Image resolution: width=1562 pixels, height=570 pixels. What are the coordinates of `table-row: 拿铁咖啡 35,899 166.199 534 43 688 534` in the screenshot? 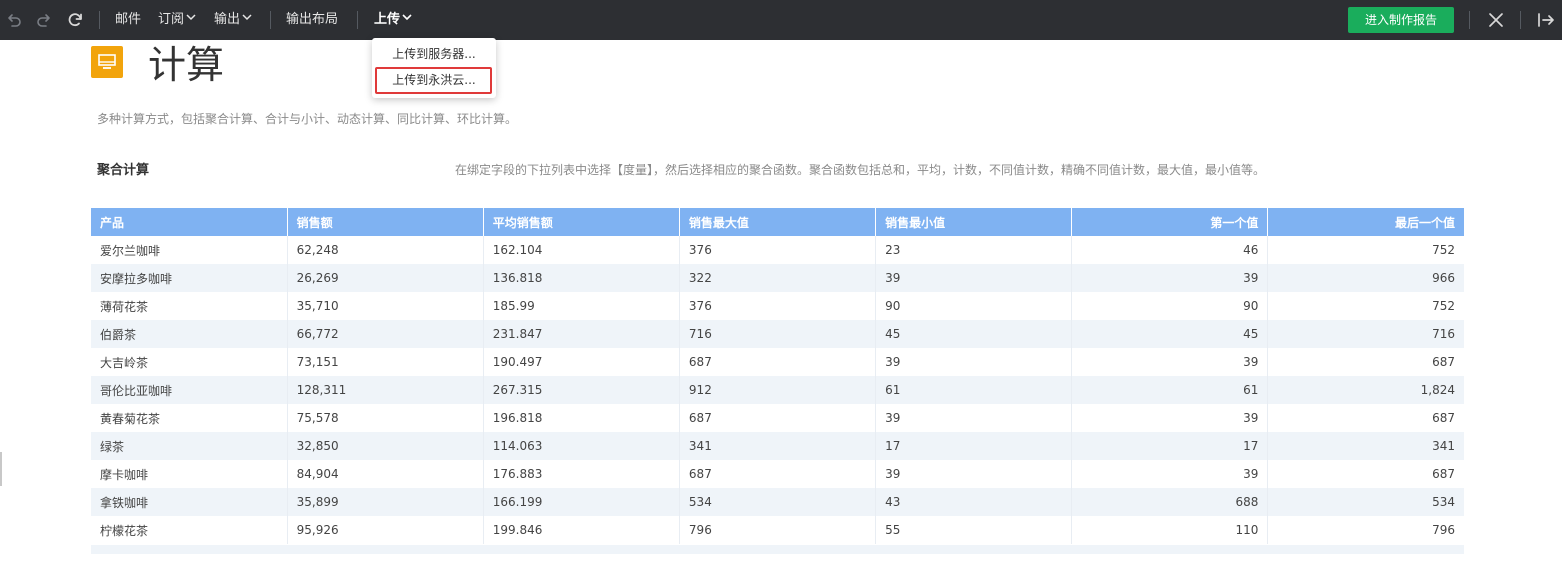 It's located at (777, 502).